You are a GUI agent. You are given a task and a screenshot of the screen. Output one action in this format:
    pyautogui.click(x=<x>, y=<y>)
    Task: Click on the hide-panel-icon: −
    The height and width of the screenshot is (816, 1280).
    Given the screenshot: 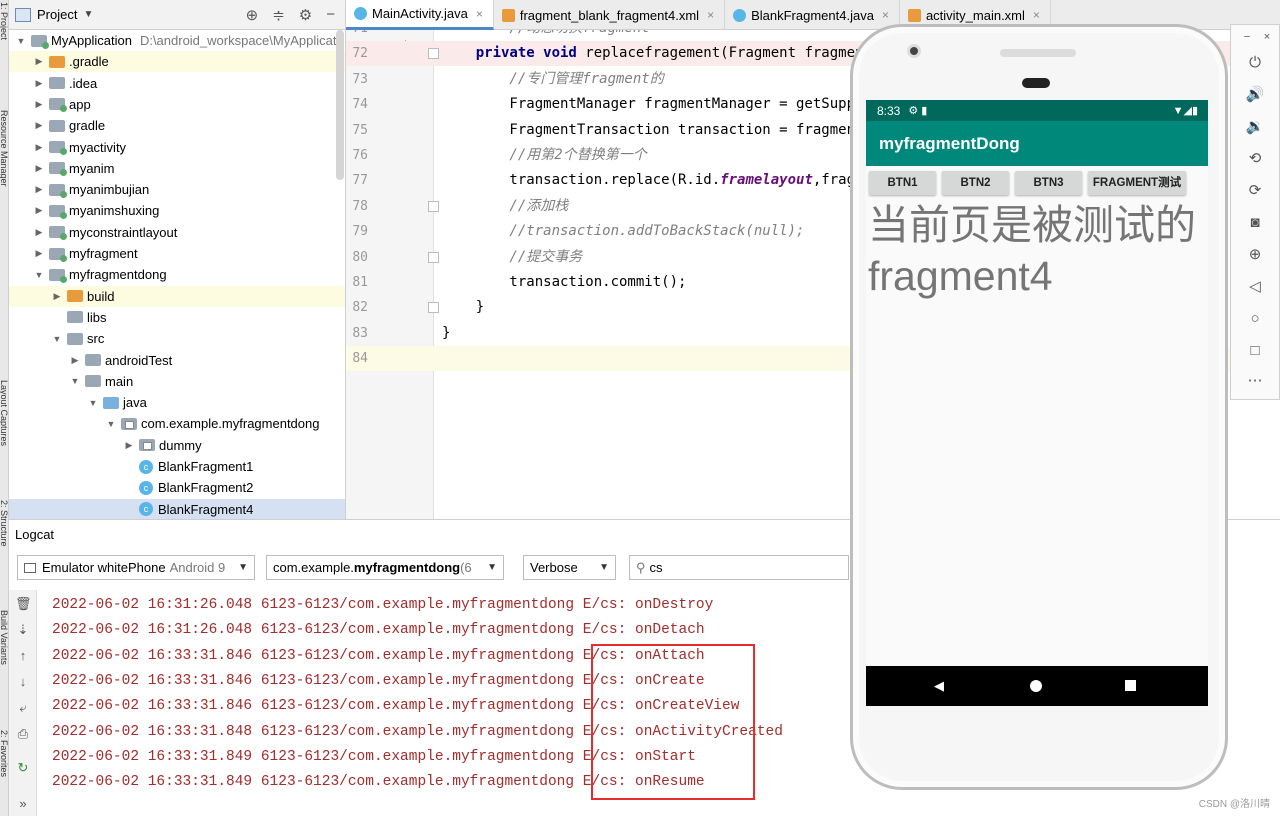 What is the action you would take?
    pyautogui.click(x=330, y=15)
    